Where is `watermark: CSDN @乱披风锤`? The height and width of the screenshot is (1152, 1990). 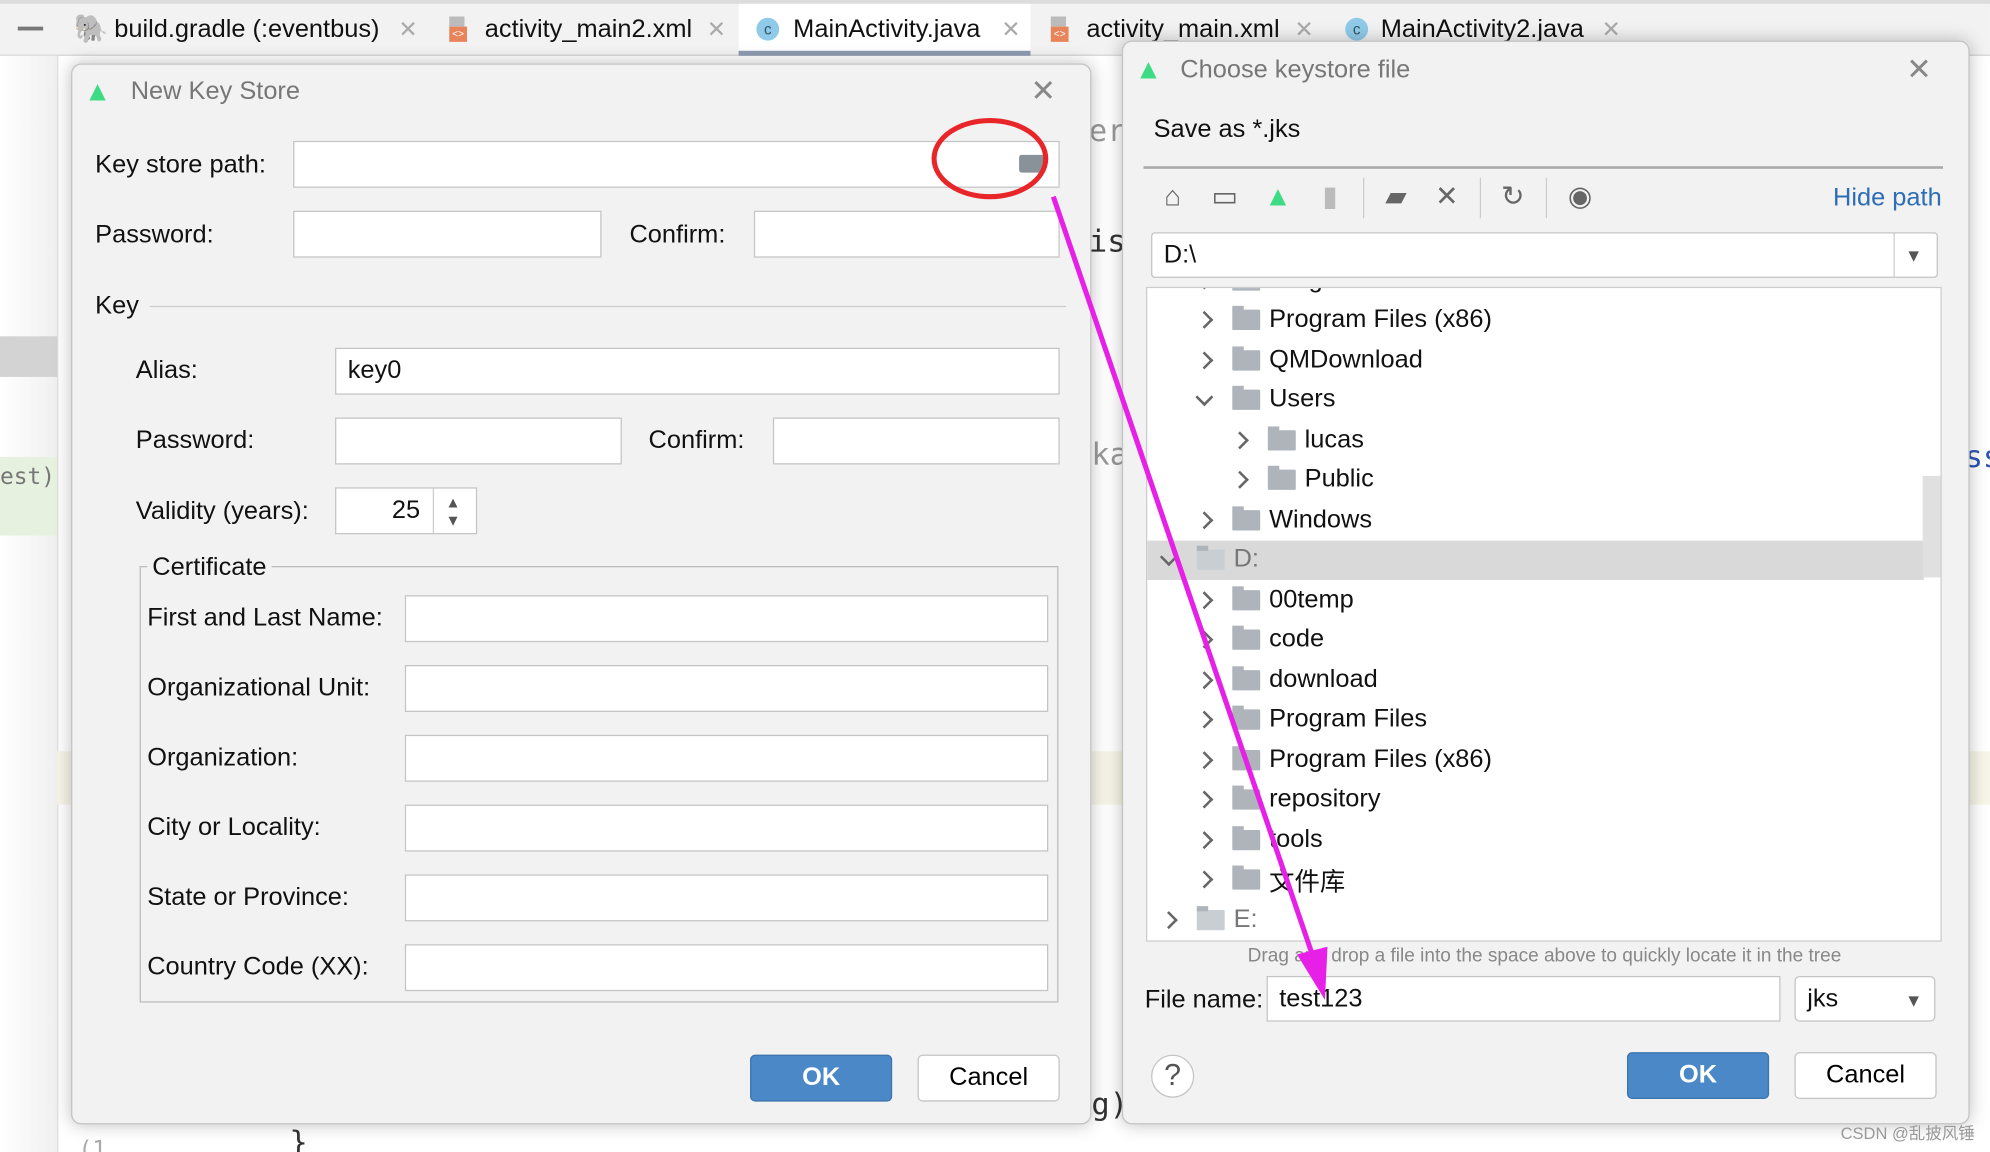 watermark: CSDN @乱披风锤 is located at coordinates (1907, 1133).